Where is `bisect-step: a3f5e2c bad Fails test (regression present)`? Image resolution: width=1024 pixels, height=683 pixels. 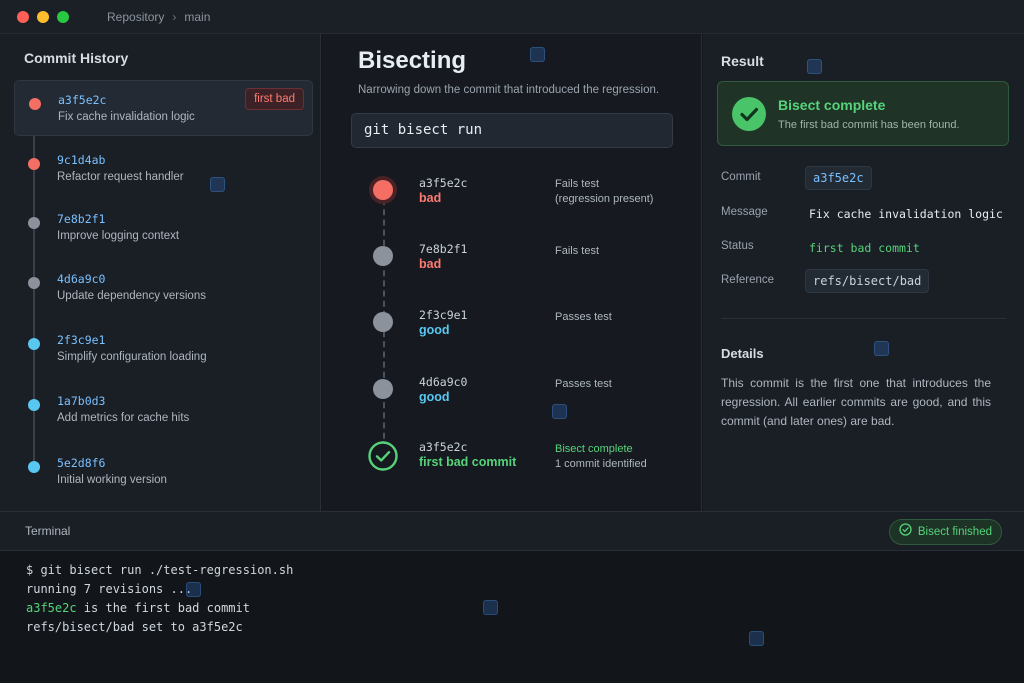 bisect-step: a3f5e2c bad Fails test (regression present) is located at coordinates (512, 202).